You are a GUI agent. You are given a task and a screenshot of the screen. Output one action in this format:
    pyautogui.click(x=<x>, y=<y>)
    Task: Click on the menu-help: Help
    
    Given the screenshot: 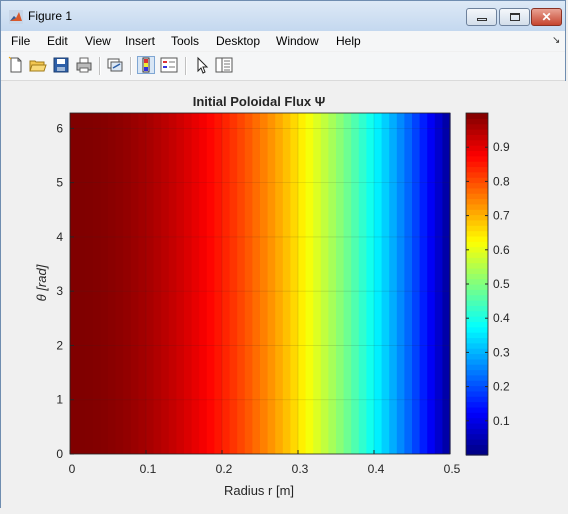 What is the action you would take?
    pyautogui.click(x=348, y=41)
    